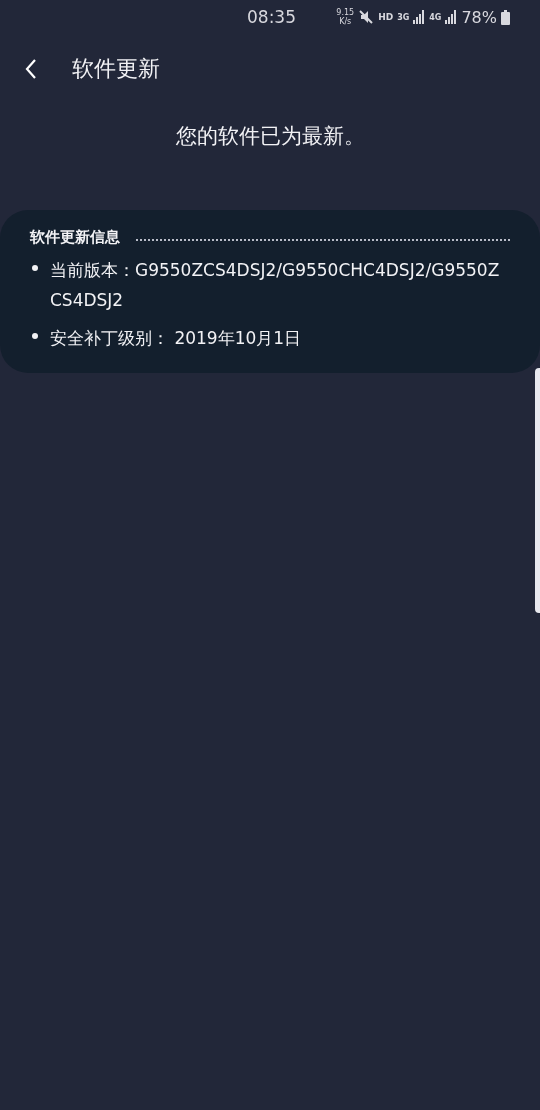 The width and height of the screenshot is (540, 1110). What do you see at coordinates (31, 69) in the screenshot?
I see `back-icon` at bounding box center [31, 69].